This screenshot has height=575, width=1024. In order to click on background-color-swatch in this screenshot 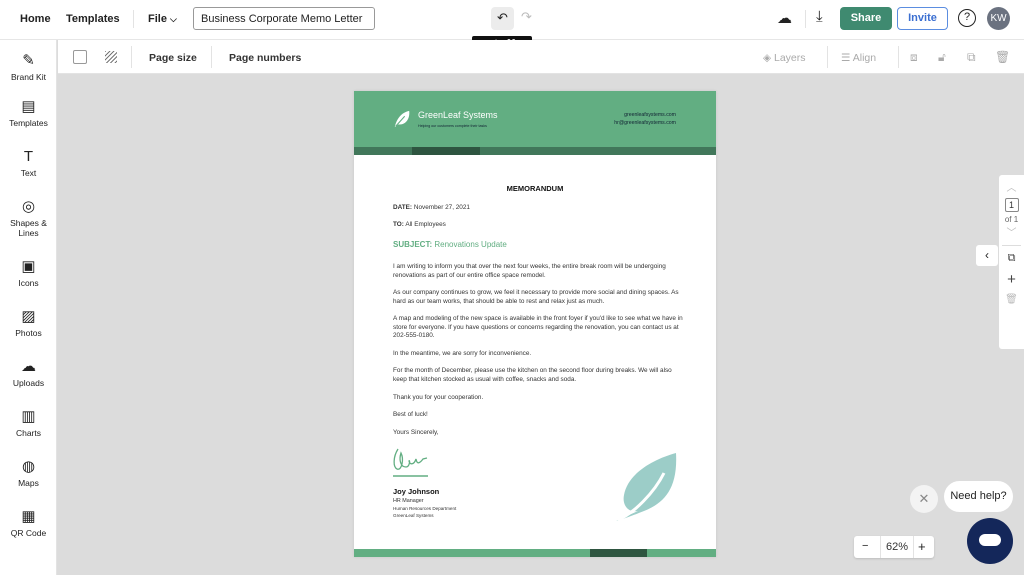, I will do `click(80, 57)`.